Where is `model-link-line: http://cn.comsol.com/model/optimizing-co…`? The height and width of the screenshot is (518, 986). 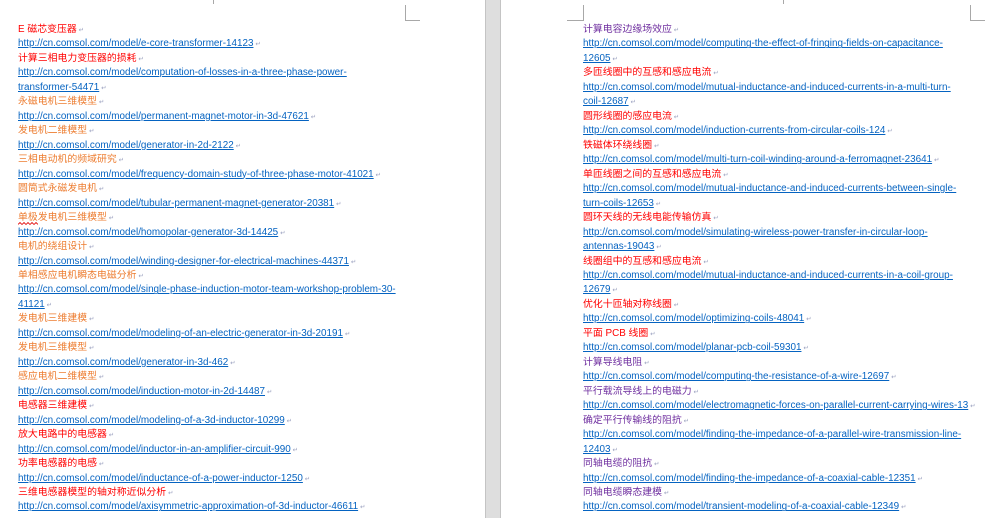
model-link-line: http://cn.comsol.com/model/optimizing-co… is located at coordinates (779, 319).